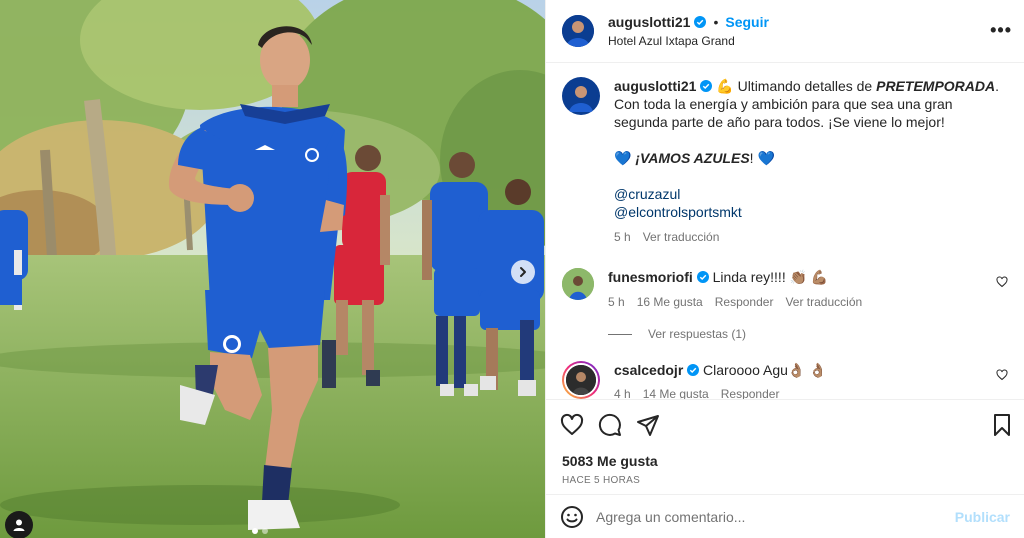 This screenshot has width=1024, height=538. I want to click on view-replies-button: Ver respuestas (1), so click(808, 334).